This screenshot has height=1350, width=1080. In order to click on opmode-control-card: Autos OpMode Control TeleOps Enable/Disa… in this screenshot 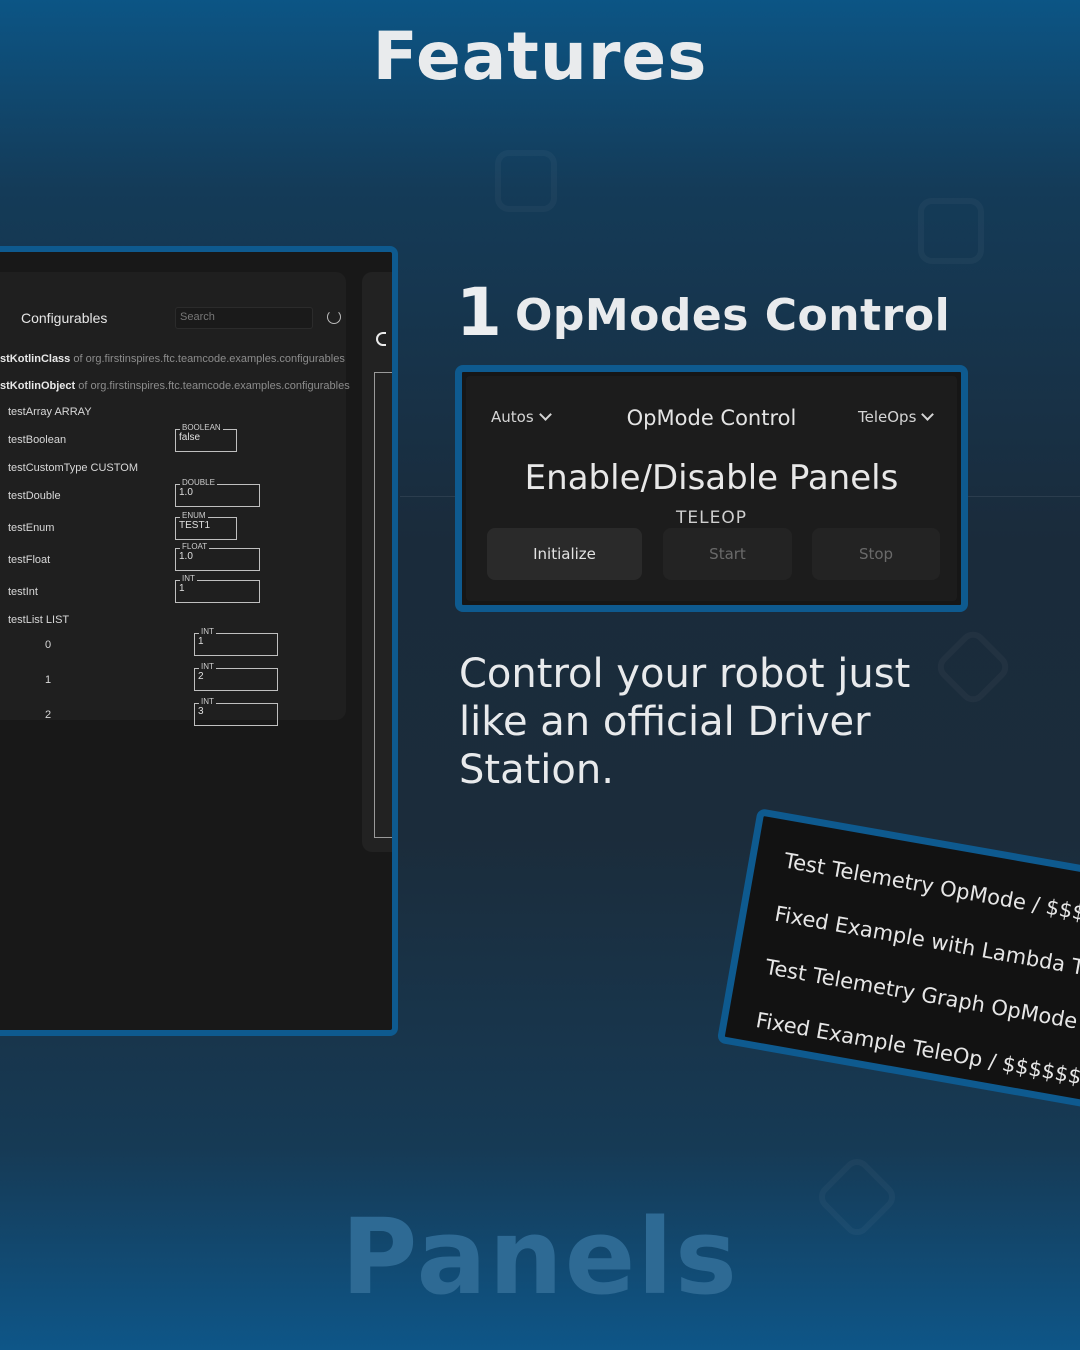, I will do `click(711, 488)`.